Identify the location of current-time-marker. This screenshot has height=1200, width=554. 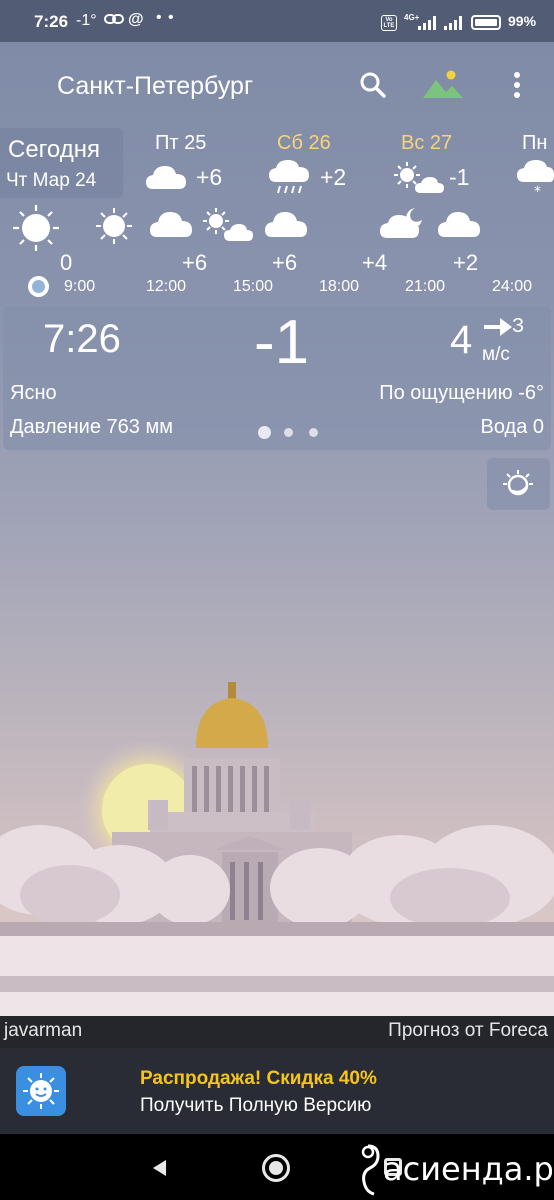
(38, 286).